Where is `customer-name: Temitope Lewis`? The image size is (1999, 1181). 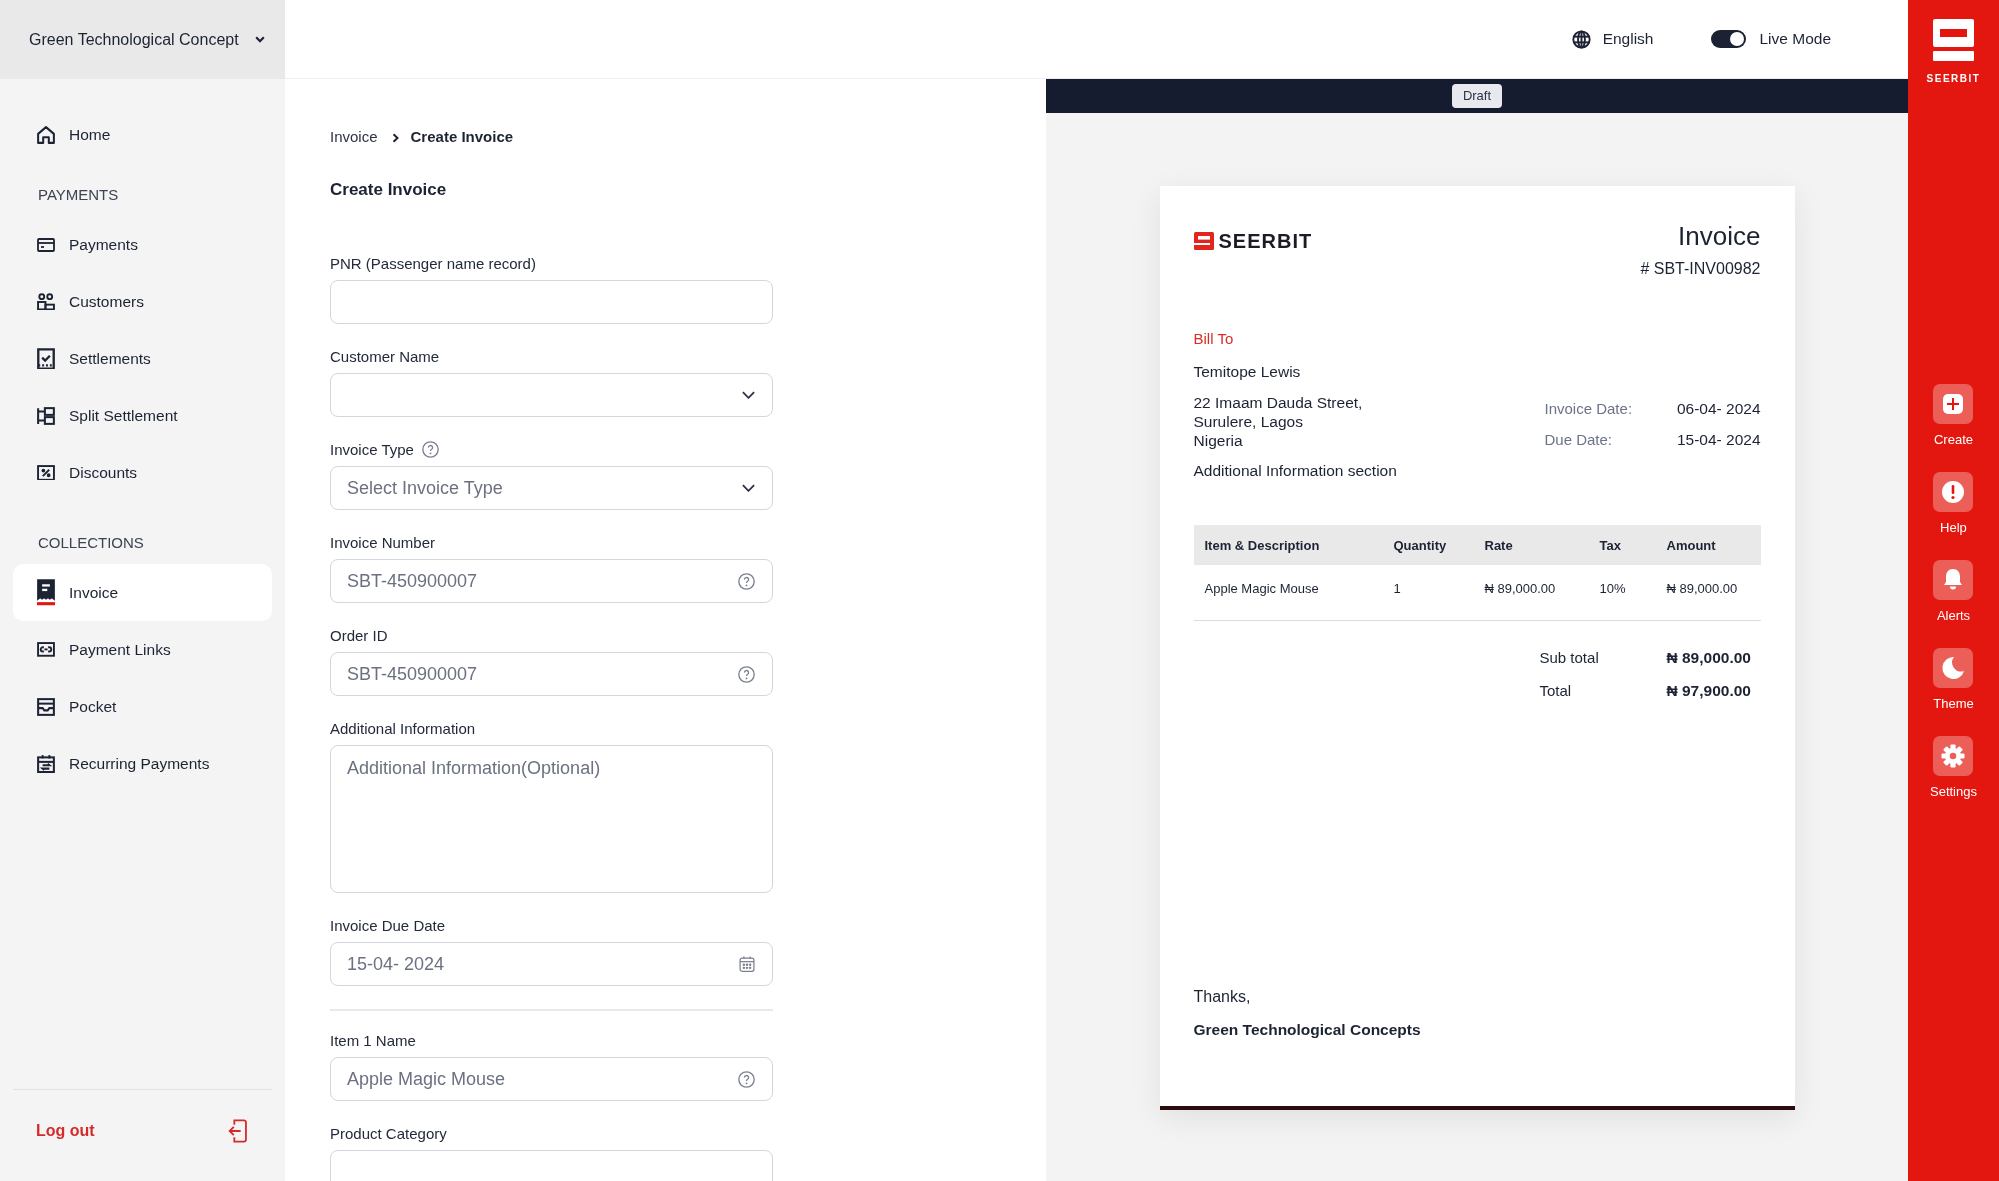
customer-name: Temitope Lewis is located at coordinates (1247, 372).